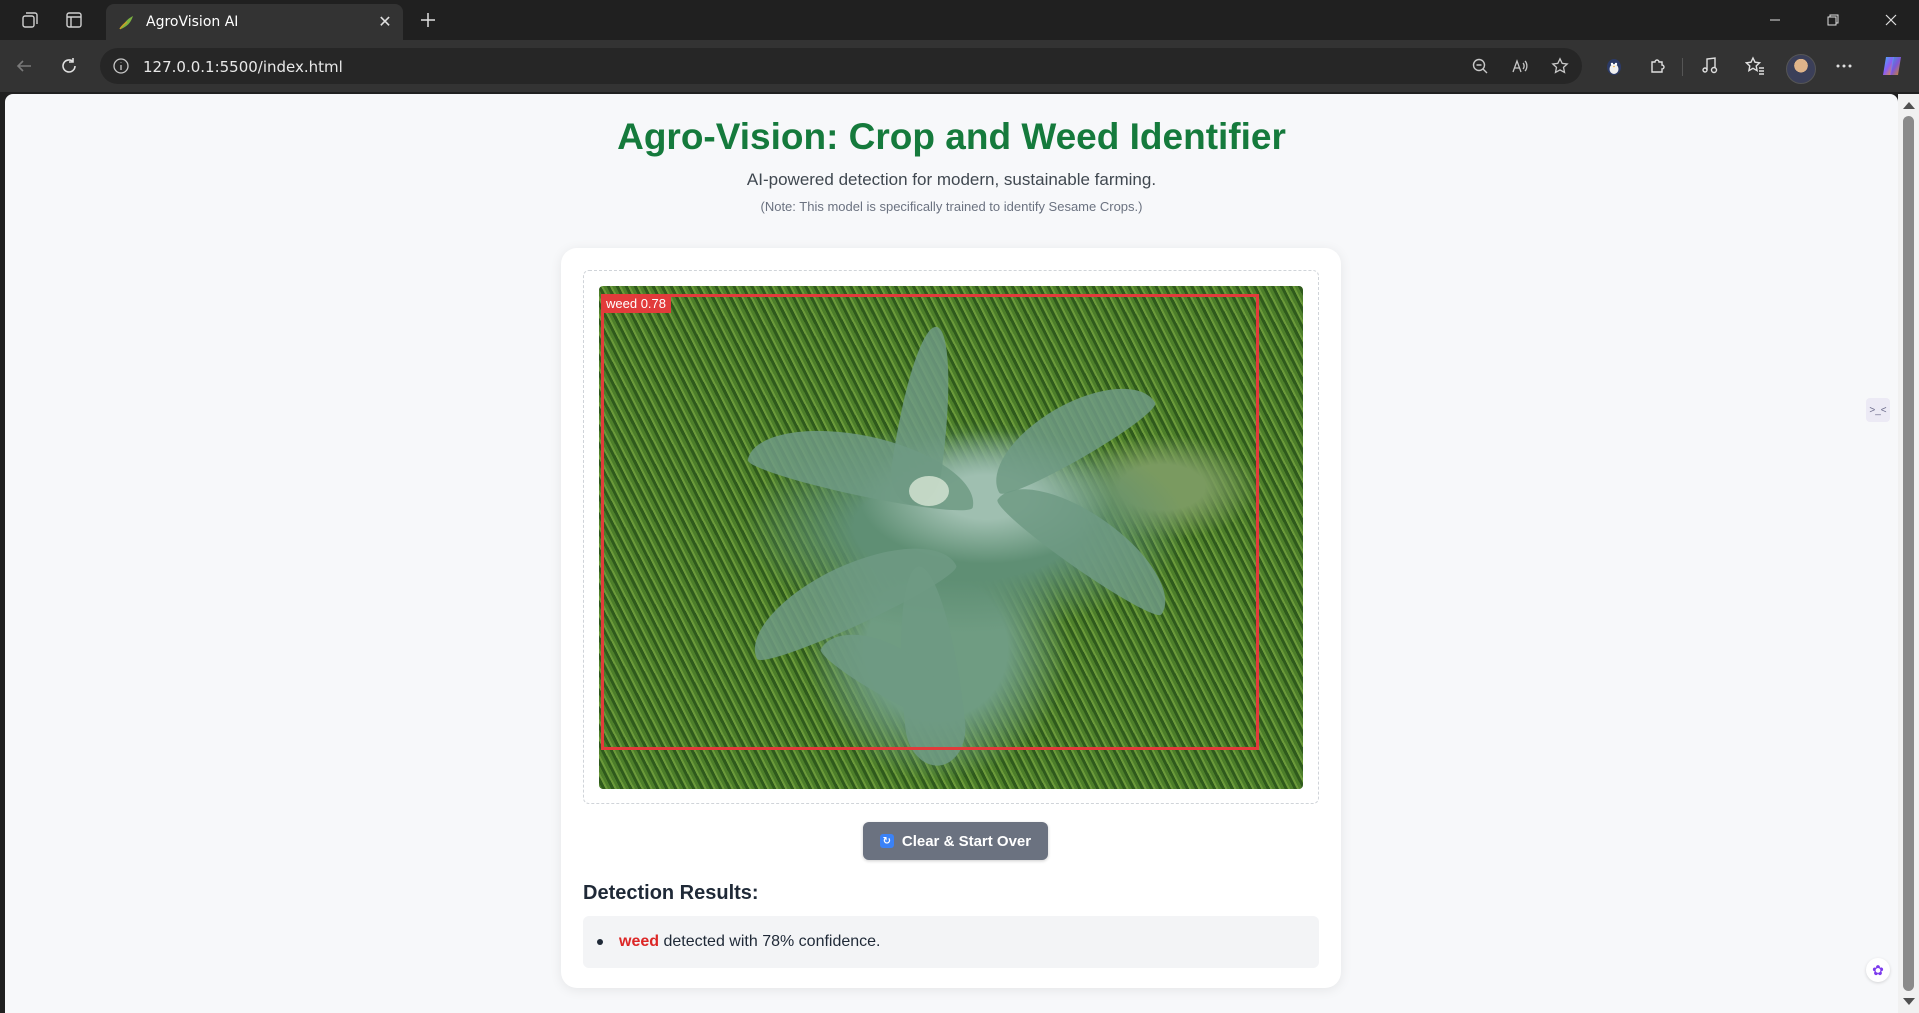 The height and width of the screenshot is (1013, 1919). I want to click on active-tab: AgroVision AI ✕, so click(254, 22).